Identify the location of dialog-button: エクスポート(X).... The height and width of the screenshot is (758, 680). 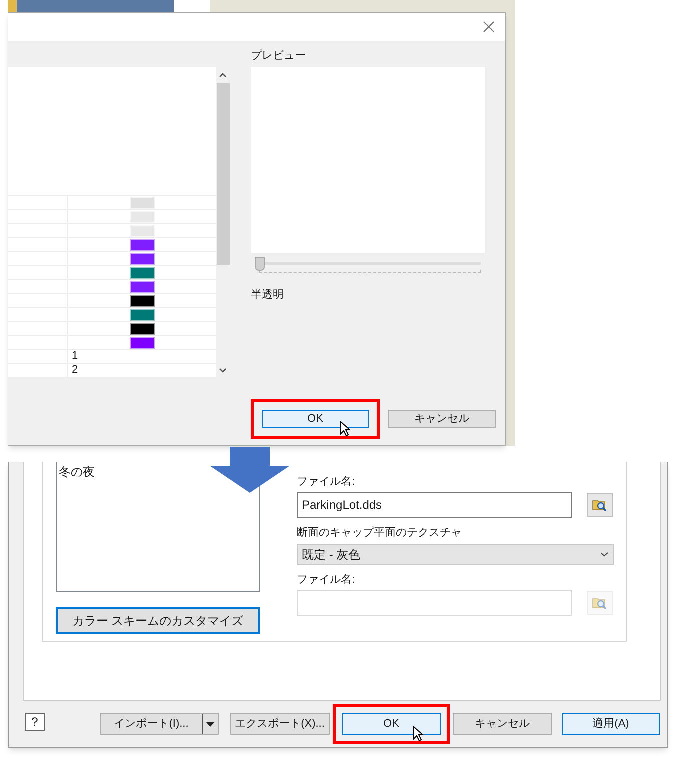
(280, 724).